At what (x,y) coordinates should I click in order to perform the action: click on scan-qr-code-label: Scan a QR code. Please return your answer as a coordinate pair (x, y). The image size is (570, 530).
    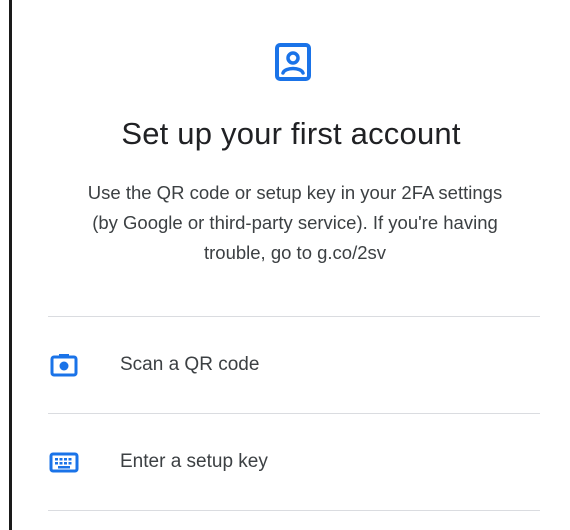
    Looking at the image, I should click on (190, 364).